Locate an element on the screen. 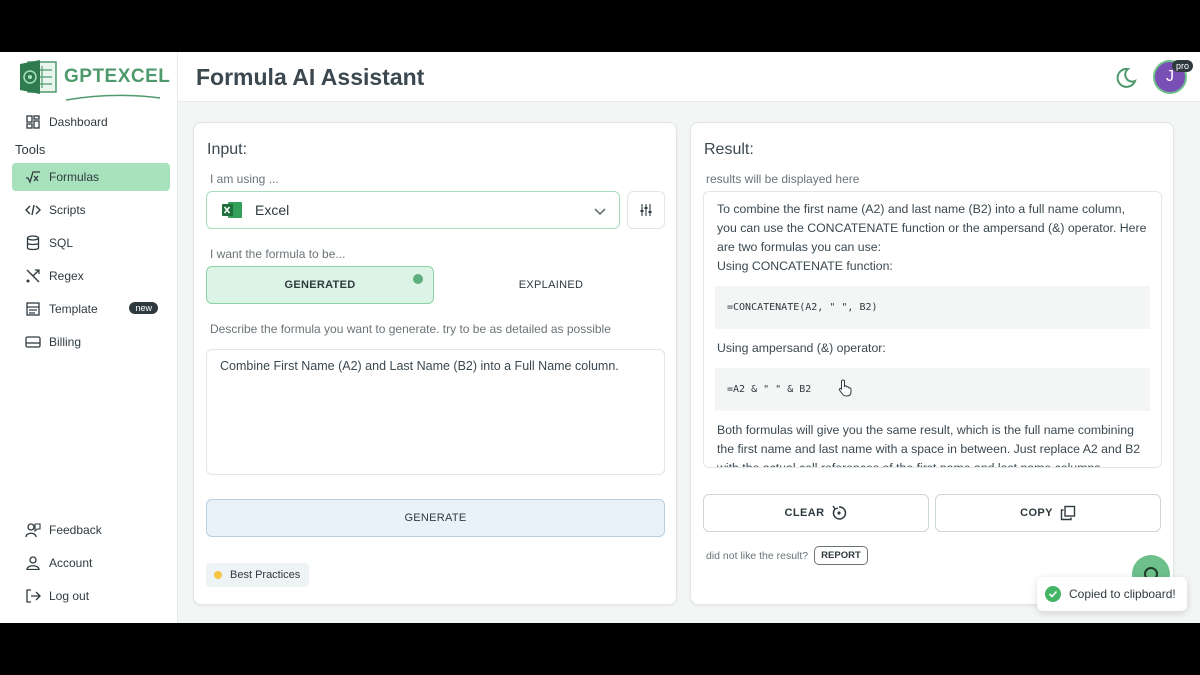  sidebar-item-account: Account is located at coordinates (91, 563).